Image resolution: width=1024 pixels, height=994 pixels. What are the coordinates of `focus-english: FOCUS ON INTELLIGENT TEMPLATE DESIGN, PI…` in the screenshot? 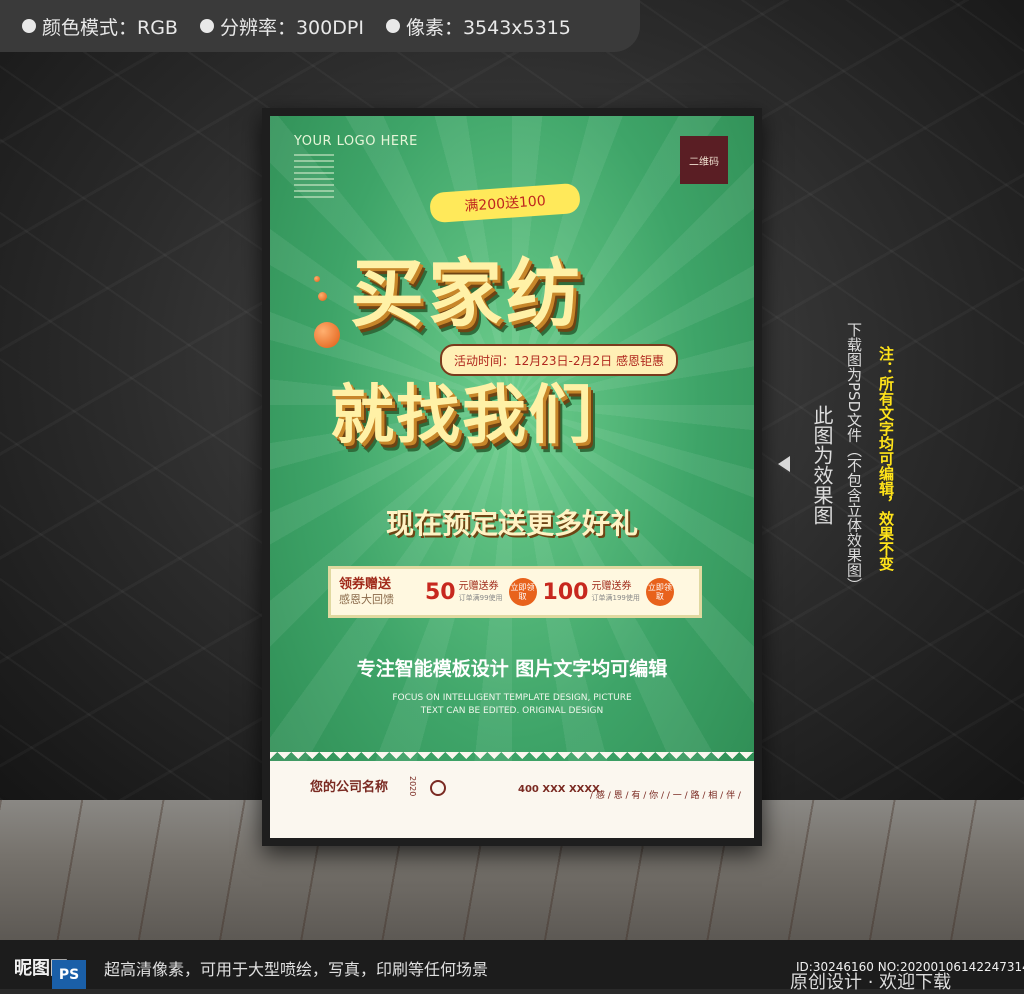 It's located at (512, 704).